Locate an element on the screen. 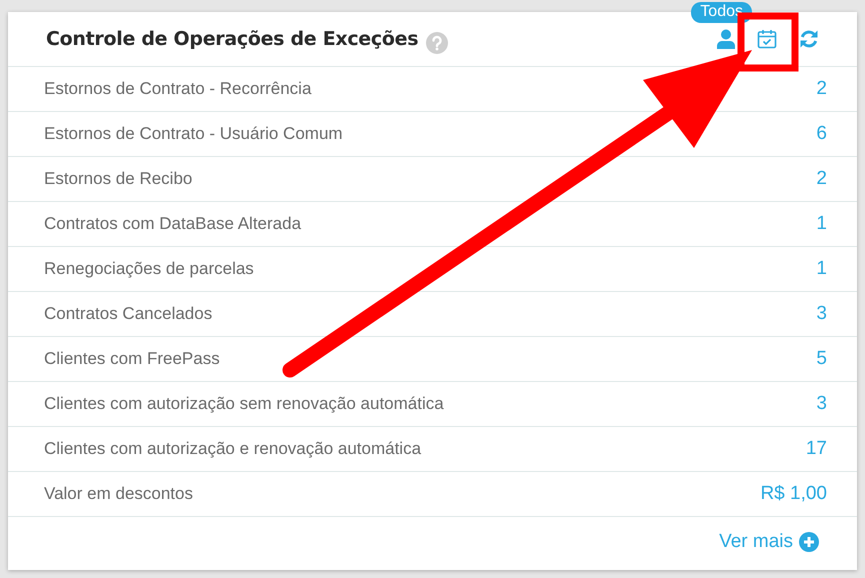 The image size is (865, 578). row-value: 17 is located at coordinates (816, 449).